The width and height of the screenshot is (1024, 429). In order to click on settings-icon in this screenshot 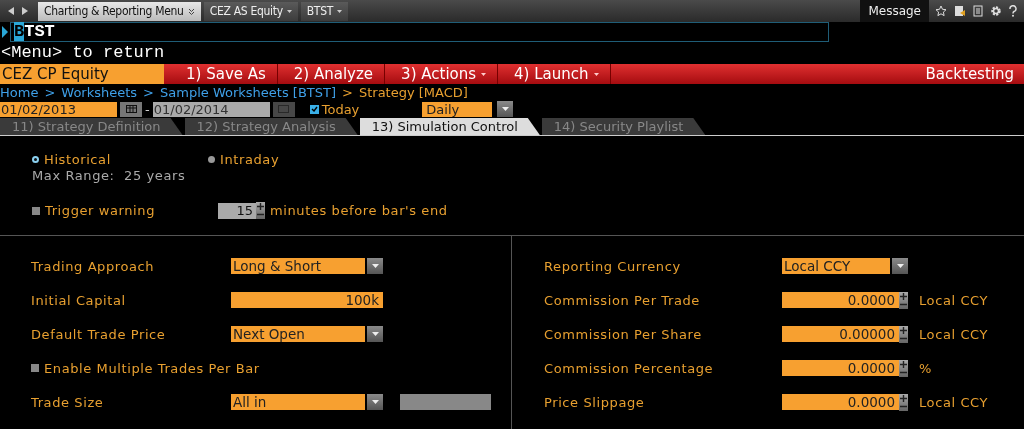, I will do `click(996, 11)`.